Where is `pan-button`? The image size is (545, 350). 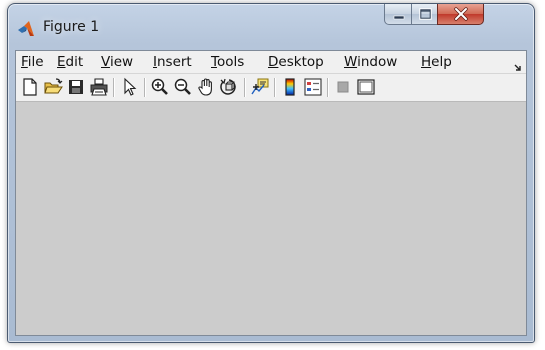
pan-button is located at coordinates (206, 87).